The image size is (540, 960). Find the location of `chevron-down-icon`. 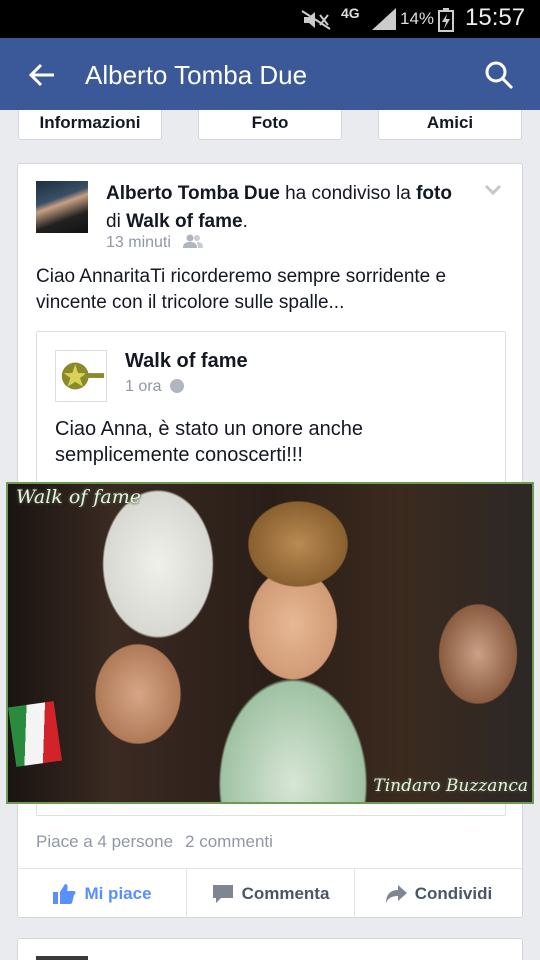

chevron-down-icon is located at coordinates (493, 190).